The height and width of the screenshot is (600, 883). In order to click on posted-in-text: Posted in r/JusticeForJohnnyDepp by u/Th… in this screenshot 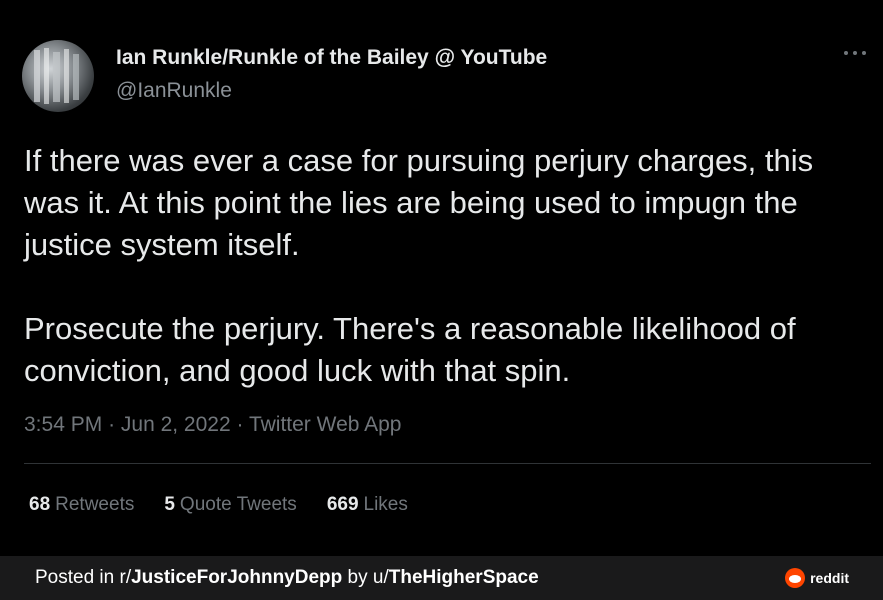, I will do `click(287, 578)`.